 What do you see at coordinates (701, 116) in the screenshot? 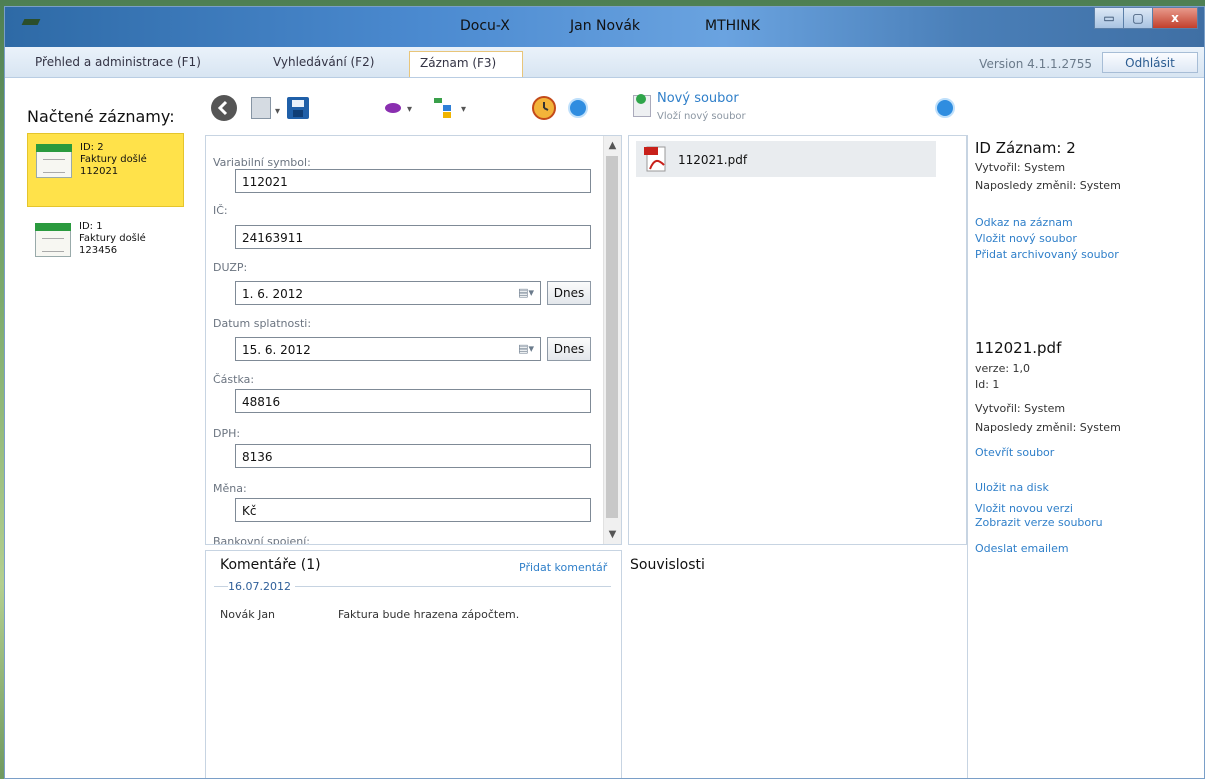
I see `new-file-sublabel: Vloží nový soubor` at bounding box center [701, 116].